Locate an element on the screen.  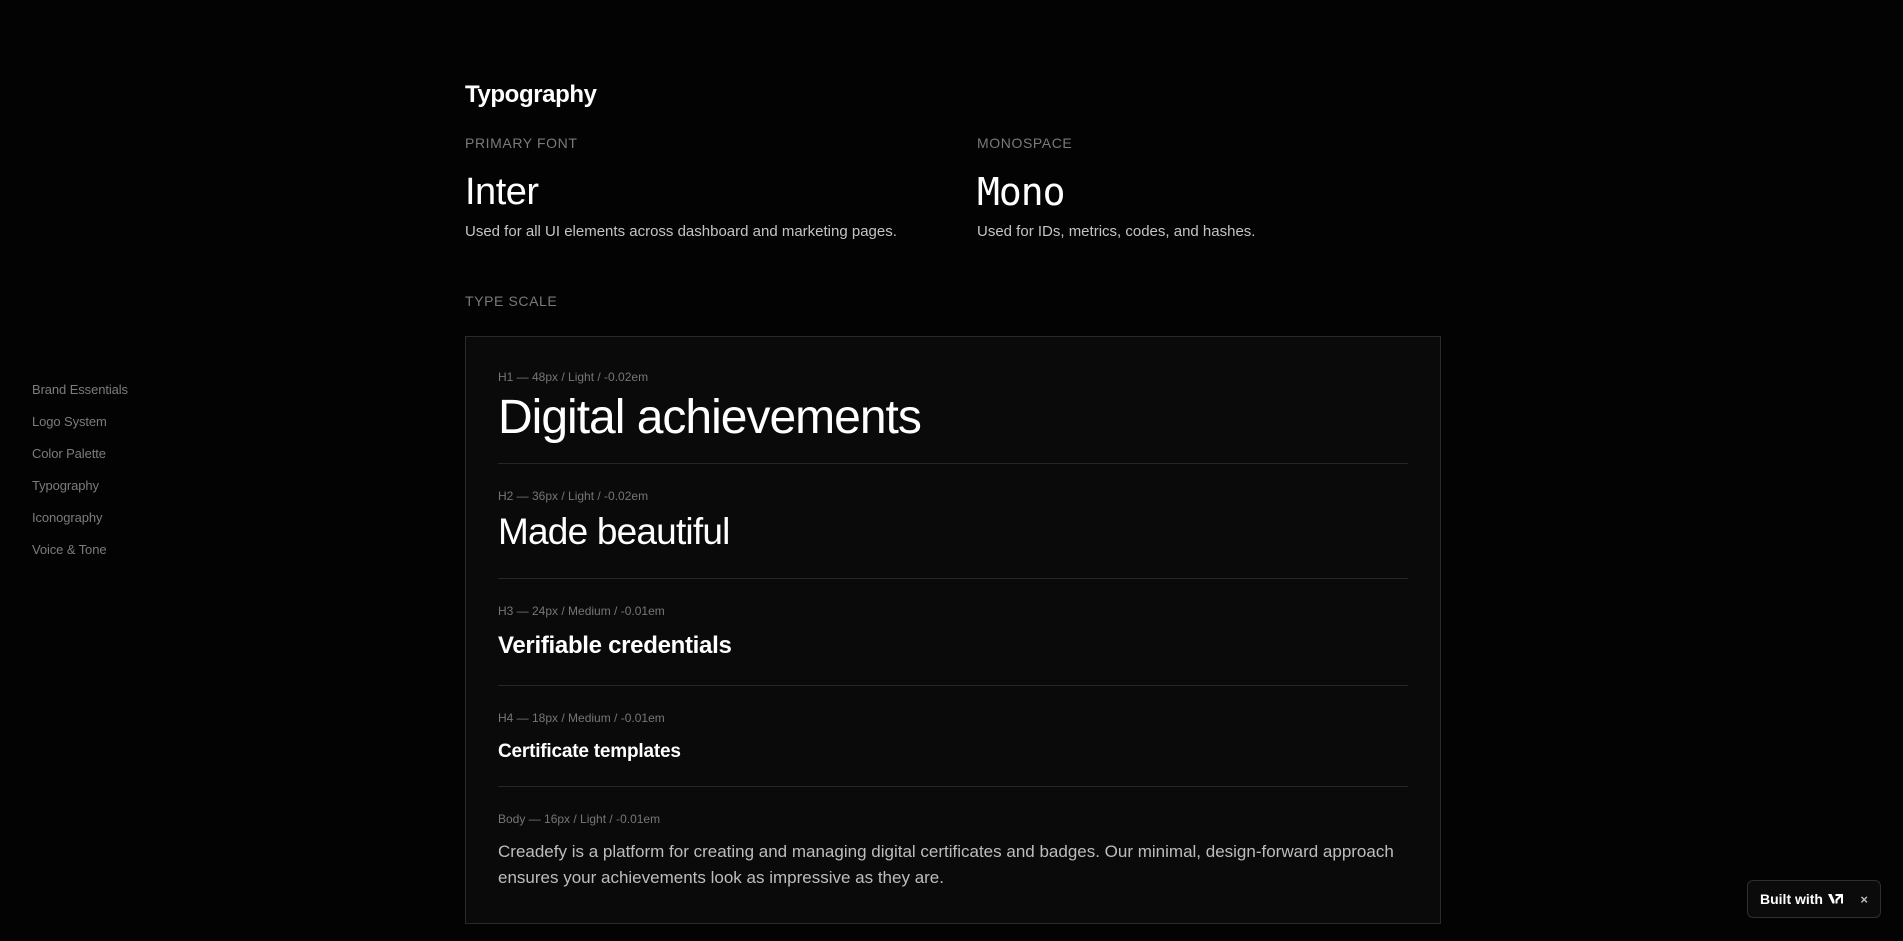
primary-font-eyebrow: PRIMARY FONT is located at coordinates (521, 143).